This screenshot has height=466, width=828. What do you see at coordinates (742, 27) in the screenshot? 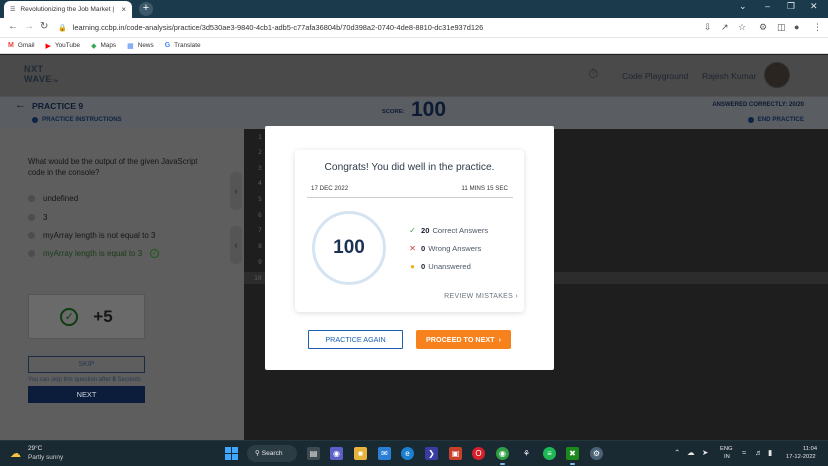
I see `bookmark-star-icon: ☆` at bounding box center [742, 27].